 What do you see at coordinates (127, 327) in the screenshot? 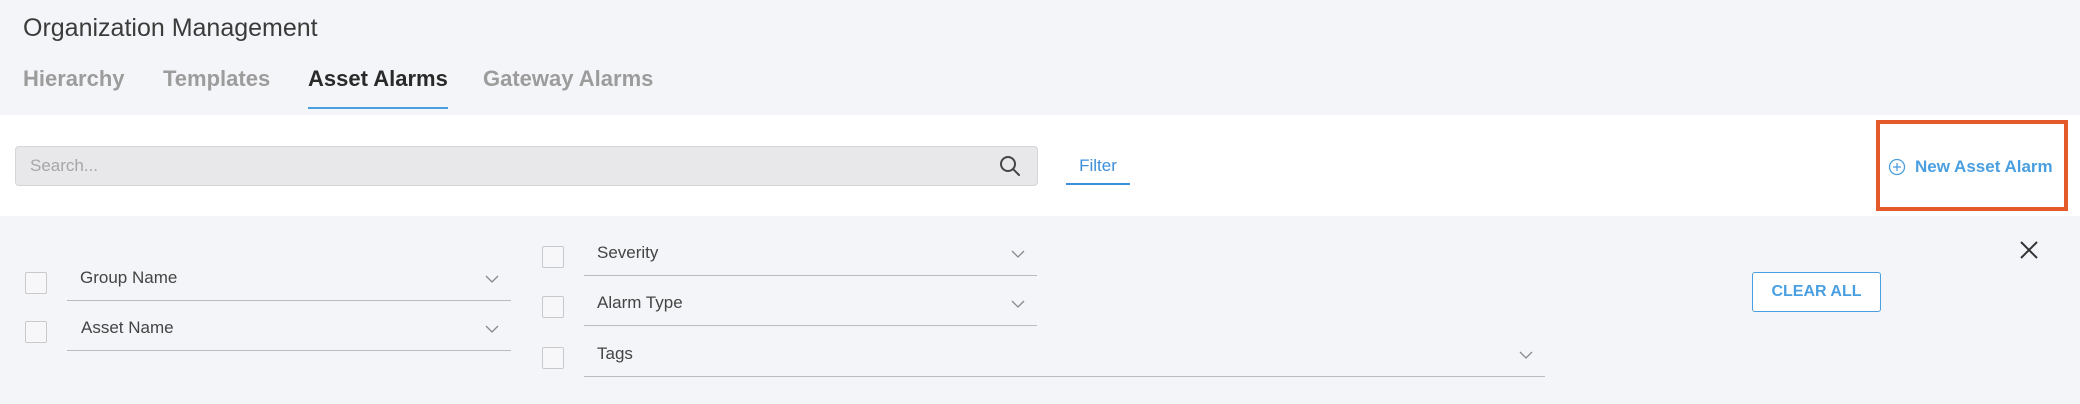
I see `asset-name-label: Asset Name` at bounding box center [127, 327].